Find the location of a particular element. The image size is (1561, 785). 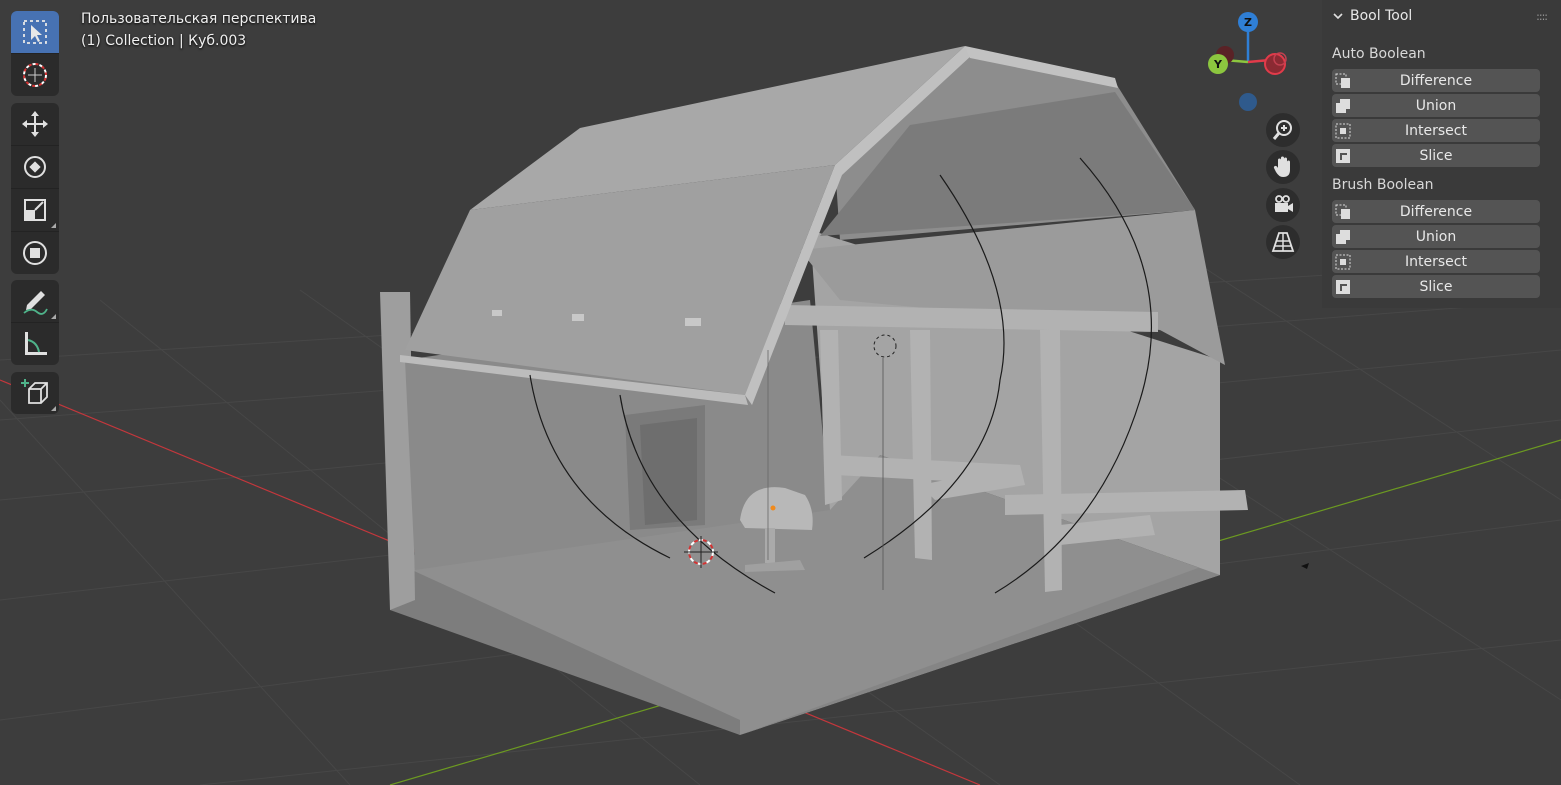

camera-icon is located at coordinates (1284, 203).